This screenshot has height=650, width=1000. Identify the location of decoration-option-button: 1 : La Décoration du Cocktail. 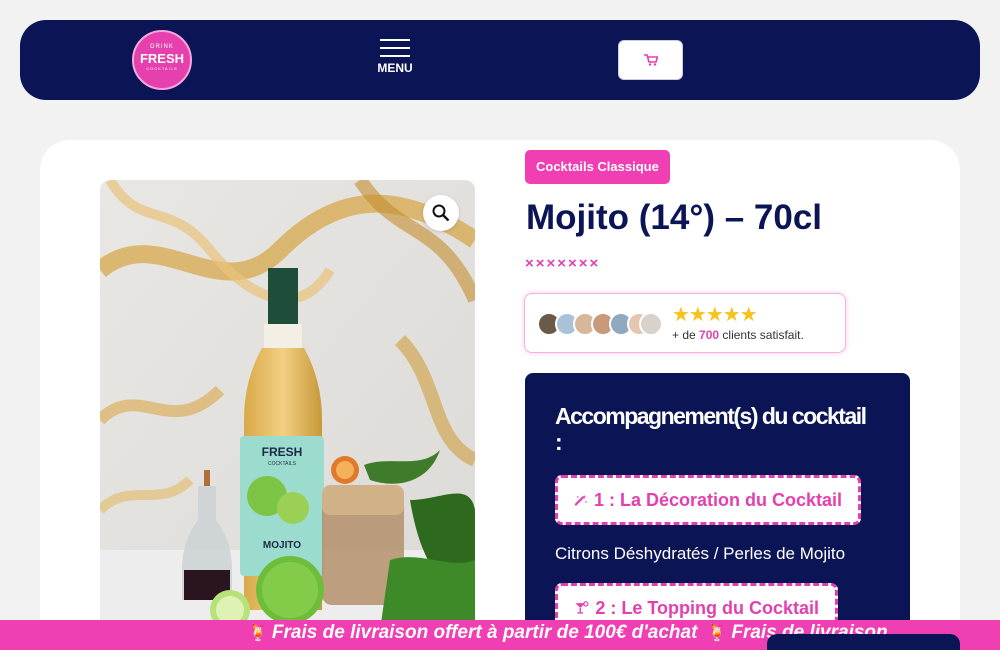
(708, 500).